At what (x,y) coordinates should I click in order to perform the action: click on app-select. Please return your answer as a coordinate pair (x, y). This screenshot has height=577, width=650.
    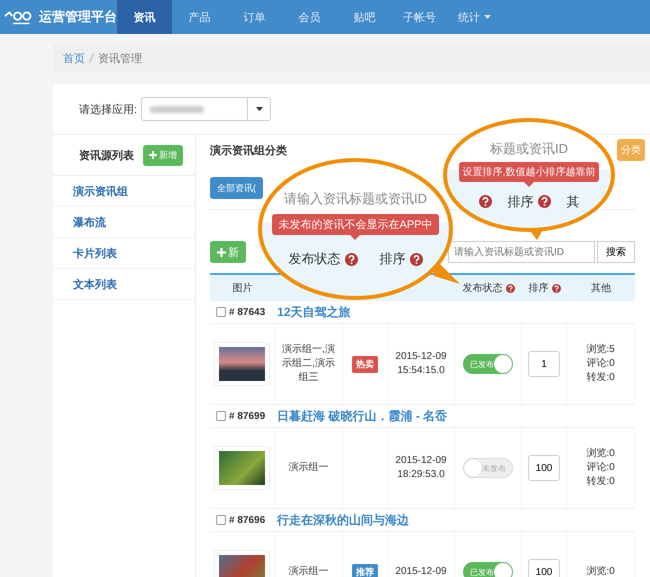
    Looking at the image, I should click on (206, 109).